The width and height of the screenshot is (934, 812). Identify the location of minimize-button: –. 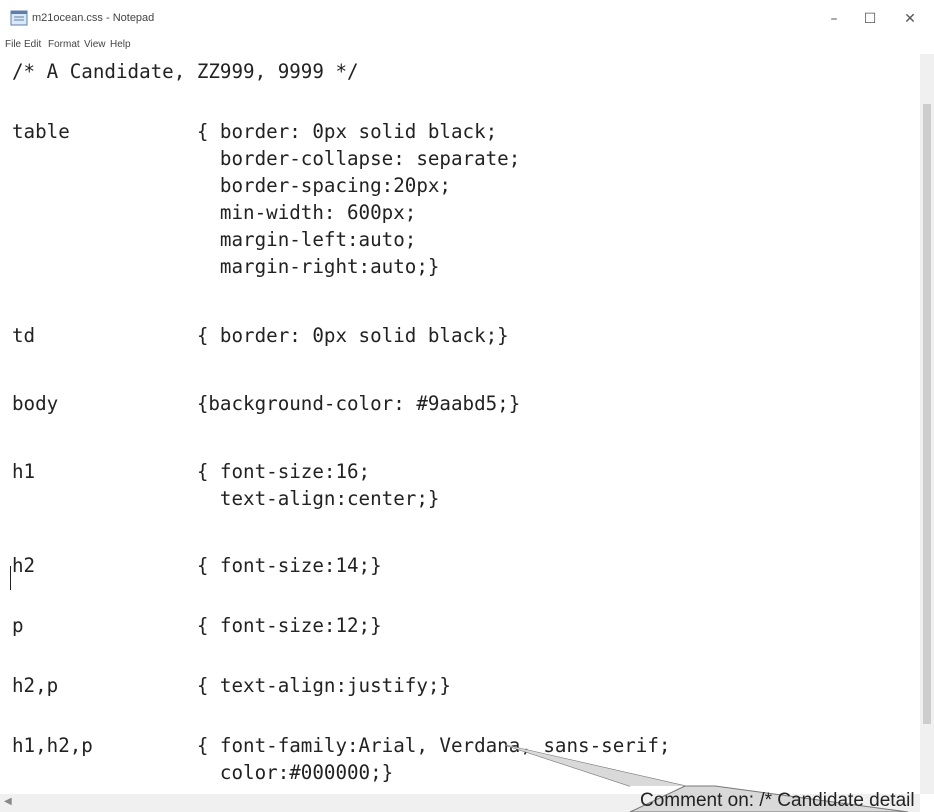
(834, 19).